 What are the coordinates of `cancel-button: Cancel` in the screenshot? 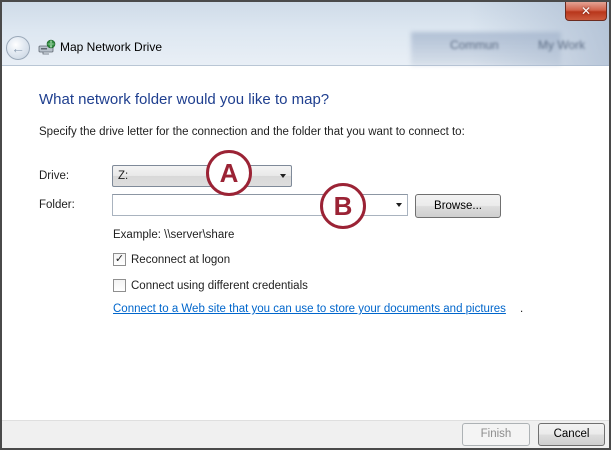 It's located at (571, 434).